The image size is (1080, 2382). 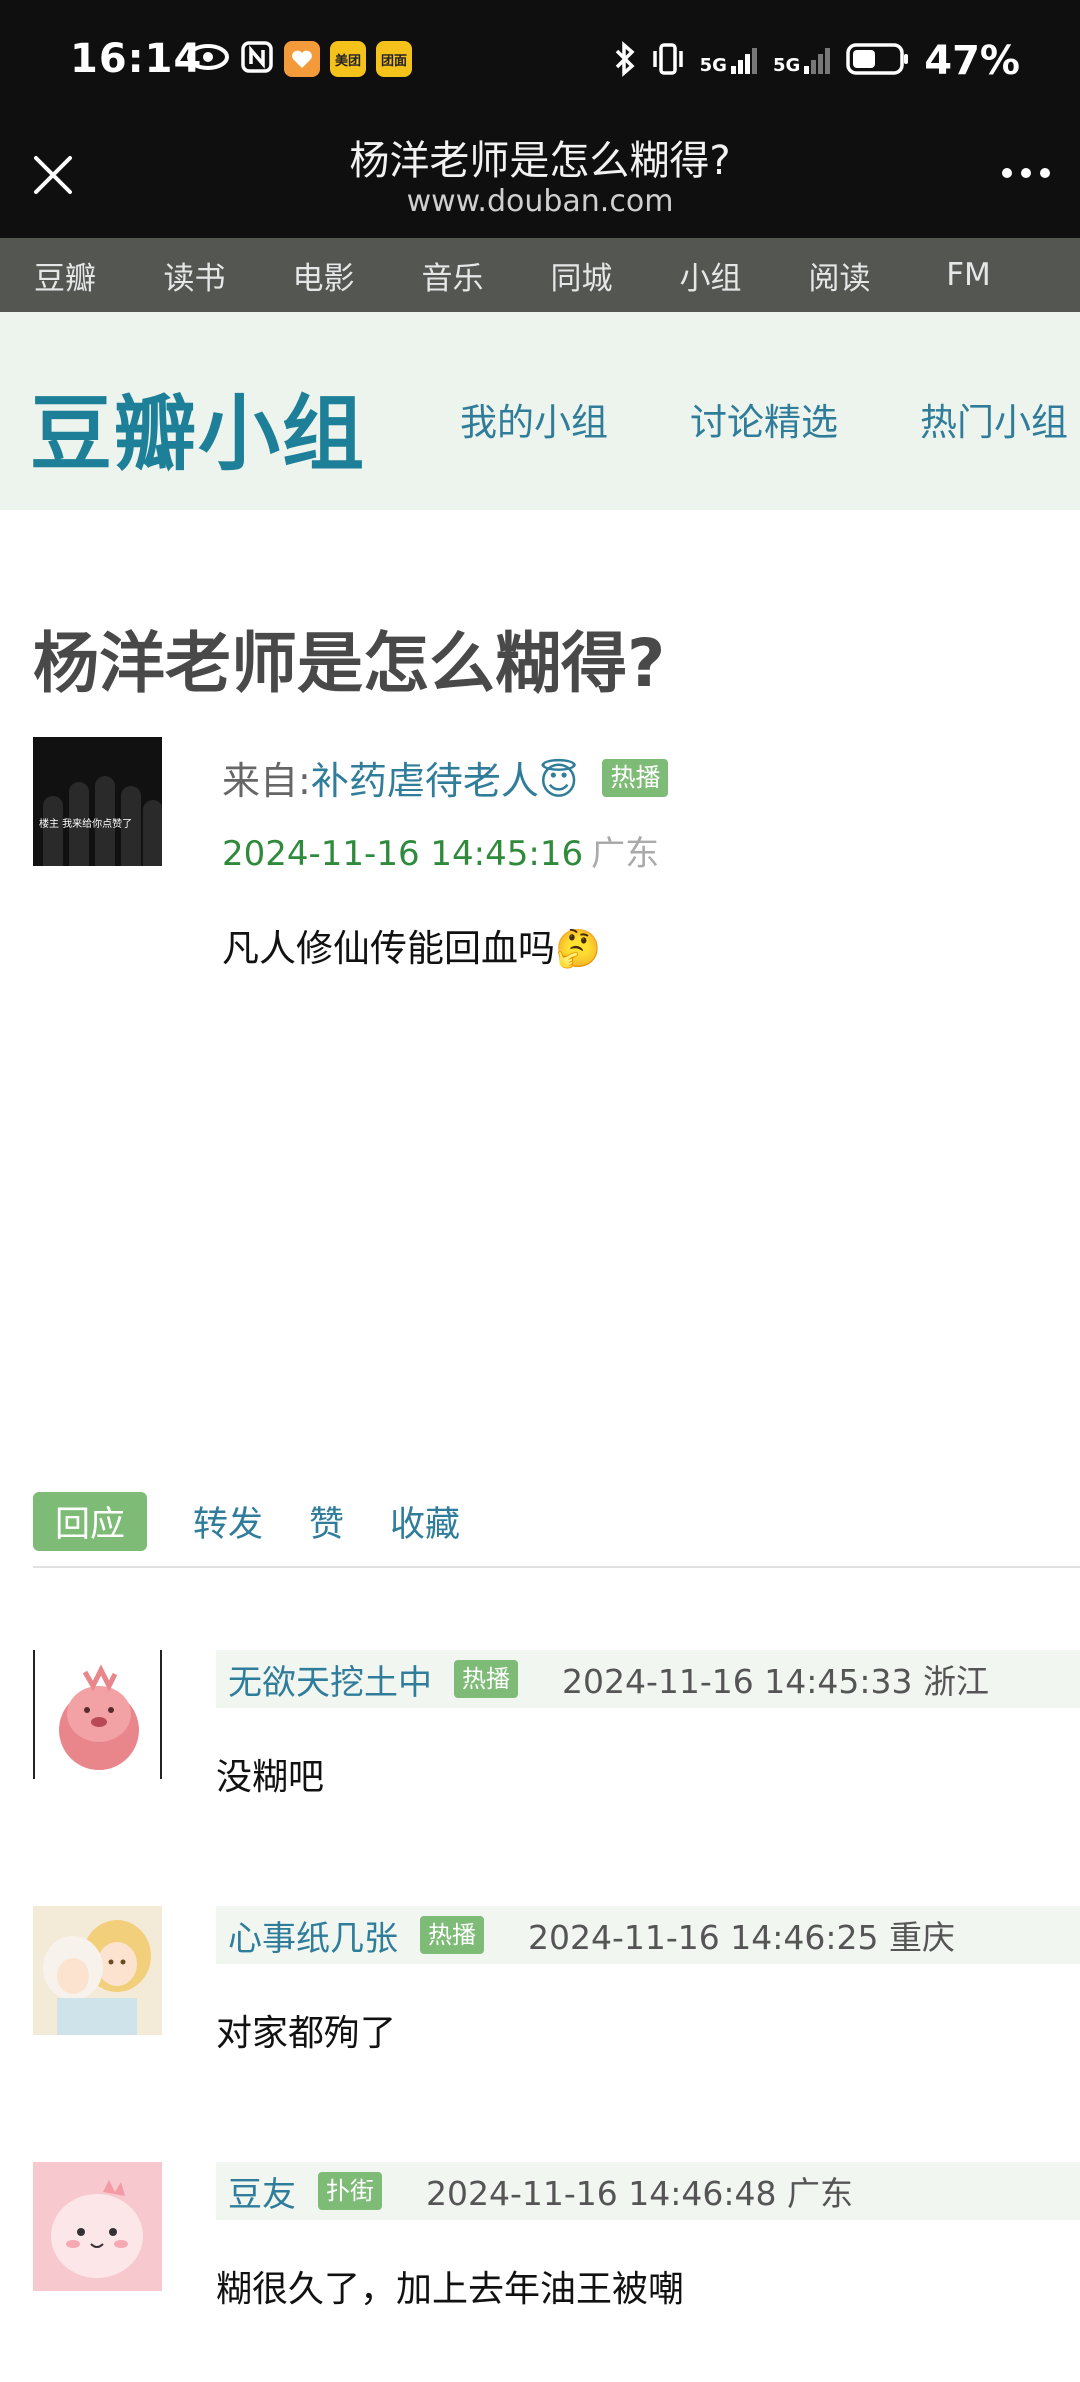 I want to click on signal-icon-2: 5G, so click(x=802, y=61).